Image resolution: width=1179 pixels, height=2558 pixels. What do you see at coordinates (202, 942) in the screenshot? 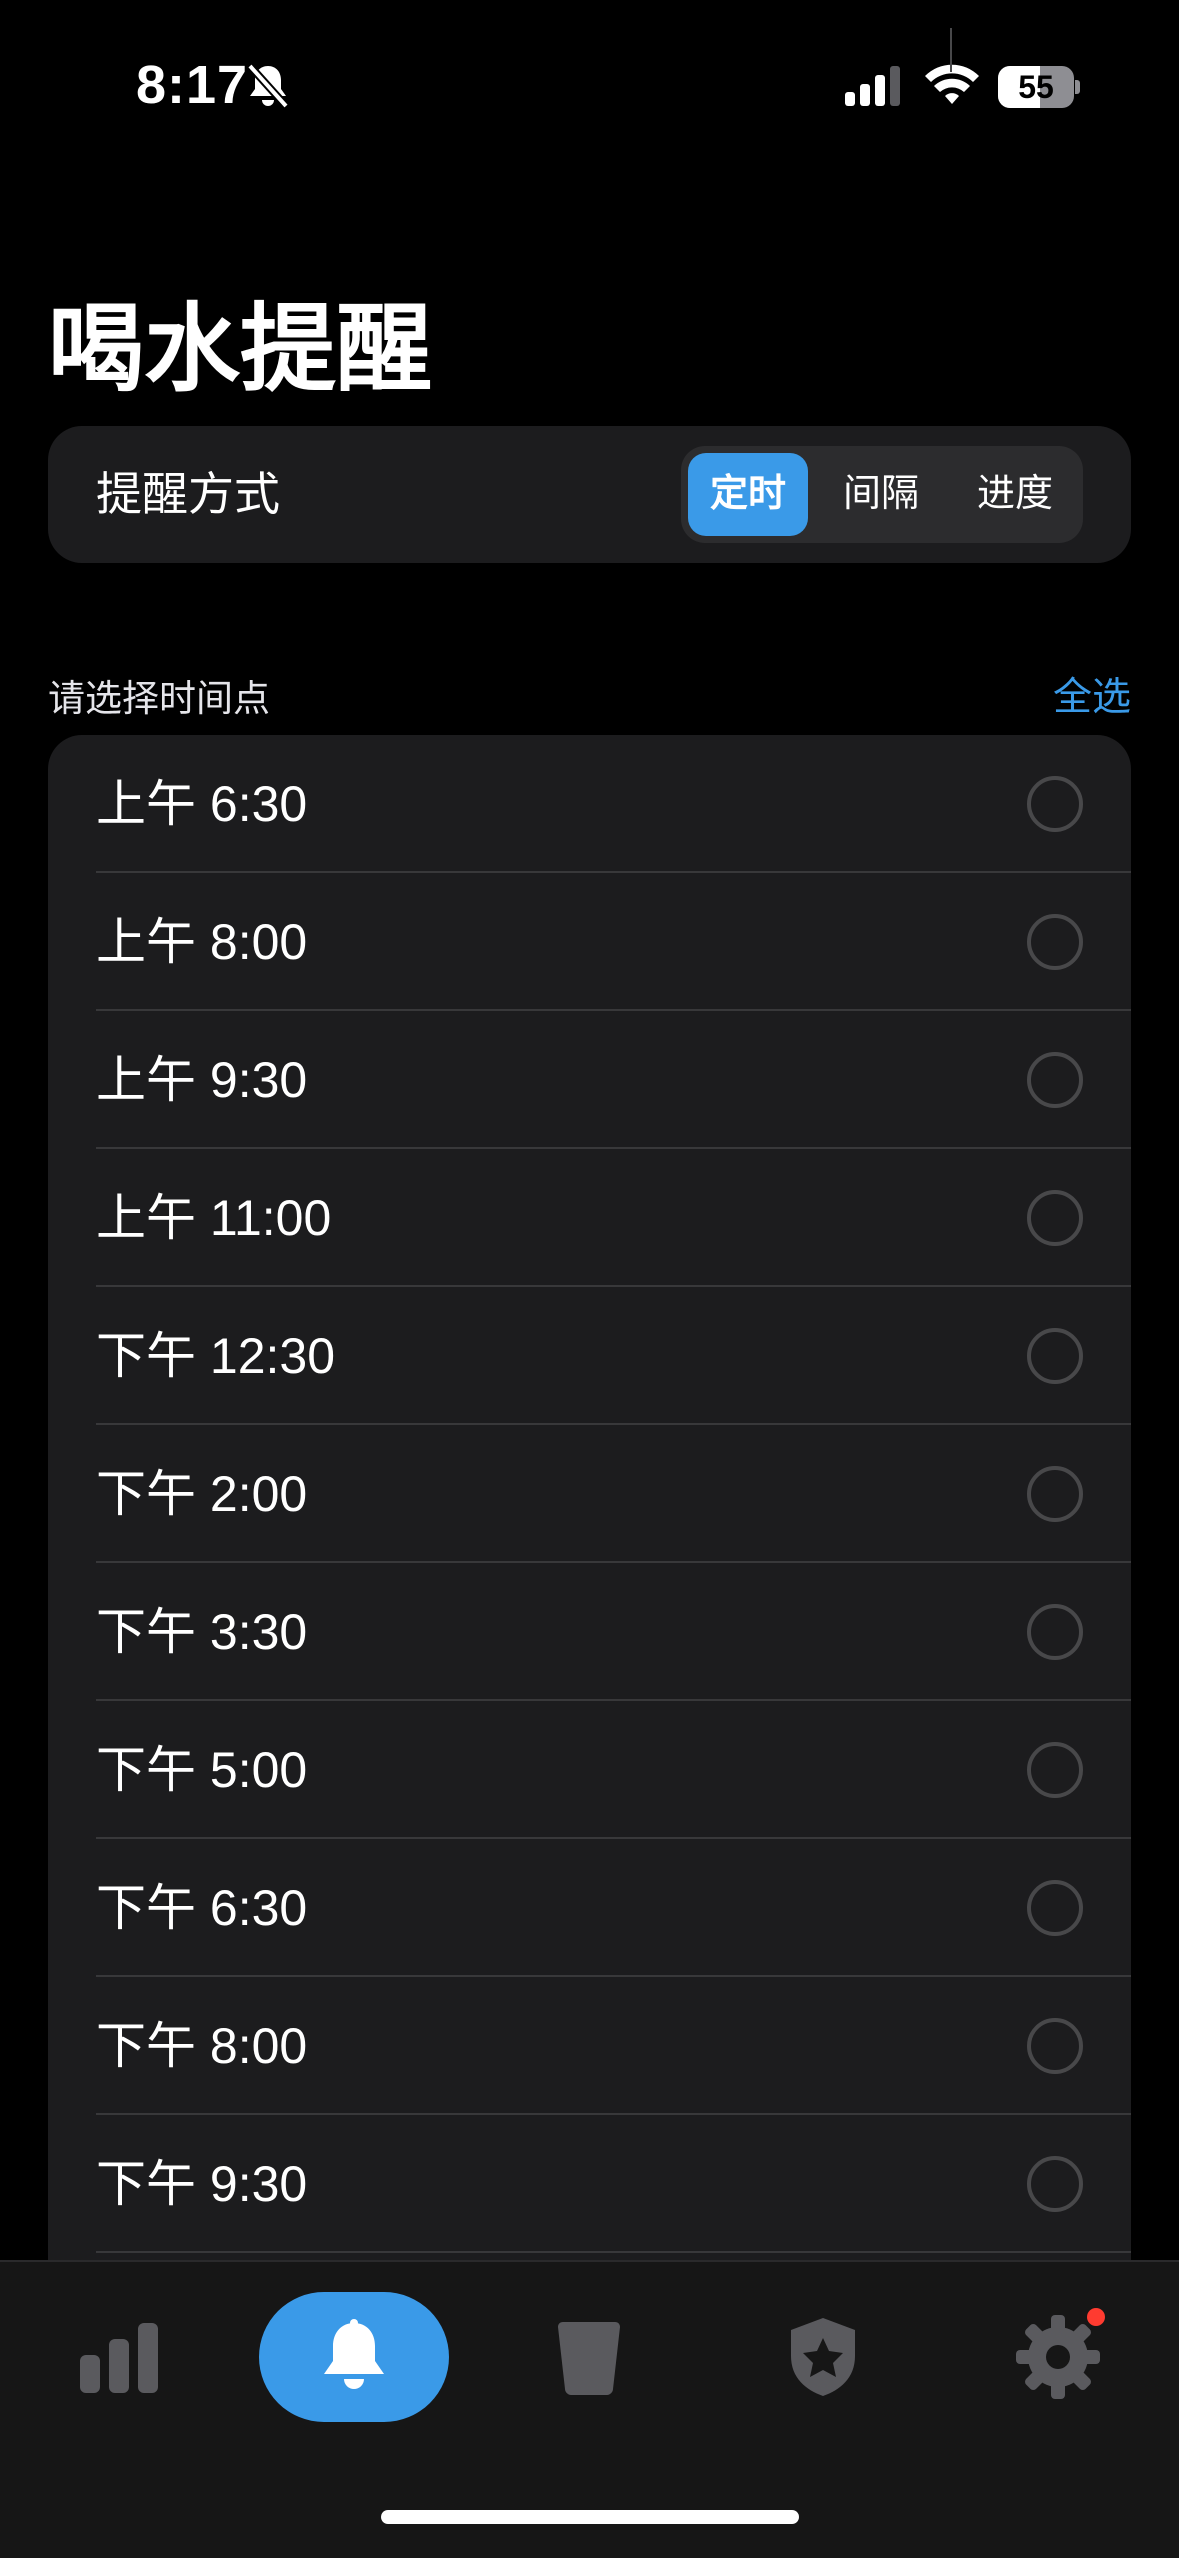
I see `time-label: 上午 8:00` at bounding box center [202, 942].